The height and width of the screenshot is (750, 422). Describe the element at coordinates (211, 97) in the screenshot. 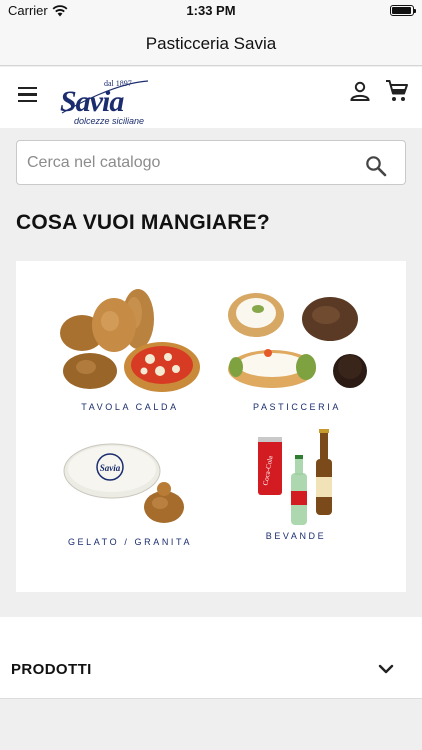

I see `site-header: dal 1897 Savia dolcezze siciliane` at that location.